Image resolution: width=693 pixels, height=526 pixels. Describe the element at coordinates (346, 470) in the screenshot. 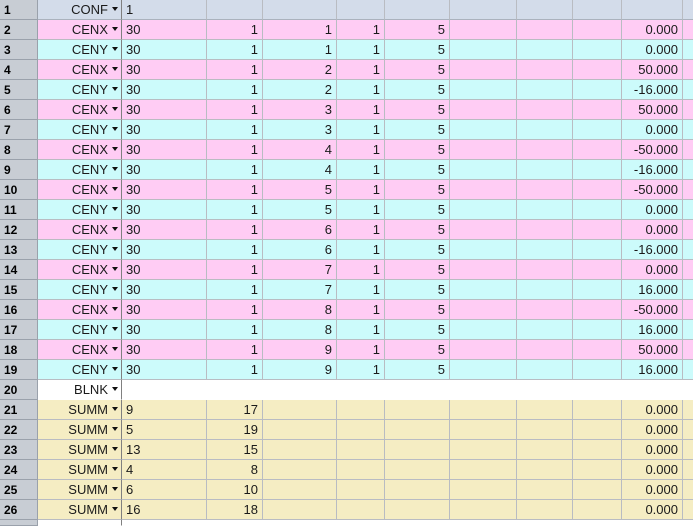

I see `table-row: 24 SUMM 4 8 0.000` at that location.